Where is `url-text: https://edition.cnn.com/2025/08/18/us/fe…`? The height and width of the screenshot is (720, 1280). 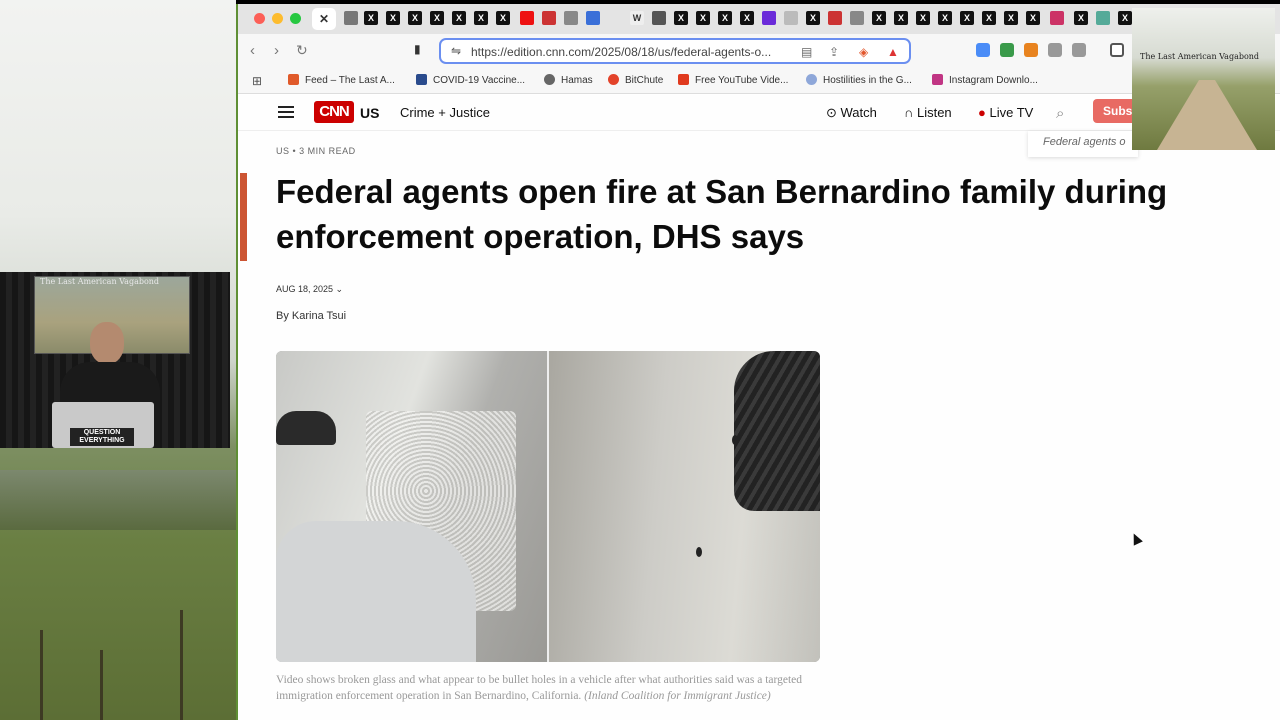
url-text: https://edition.cnn.com/2025/08/18/us/fe… is located at coordinates (631, 52).